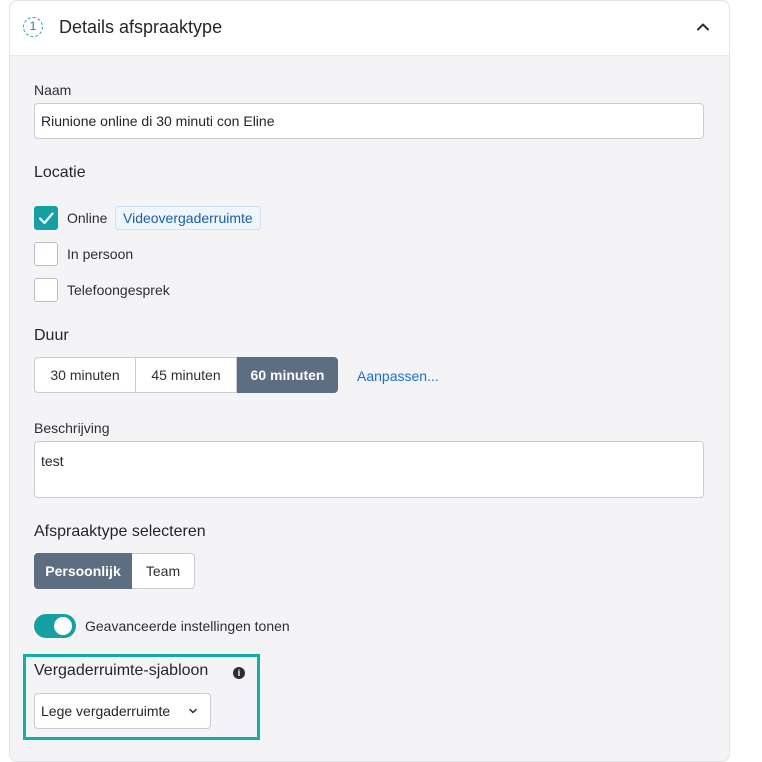 This screenshot has height=762, width=762. Describe the element at coordinates (118, 290) in the screenshot. I see `phone-label: Telefoongesprek` at that location.